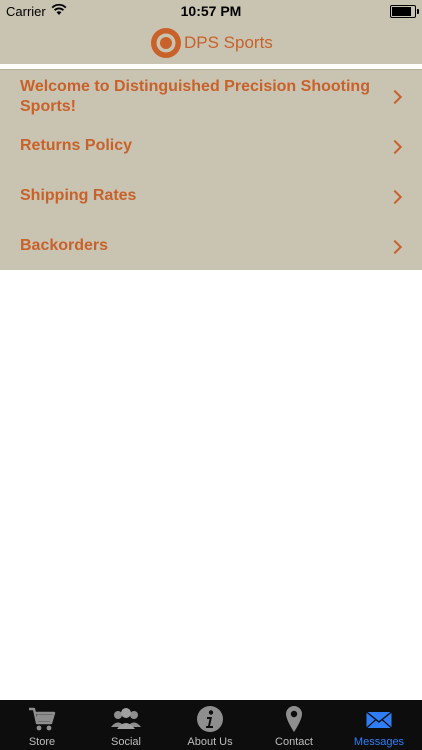 The width and height of the screenshot is (422, 750). I want to click on list-item: Returns Policy, so click(211, 145).